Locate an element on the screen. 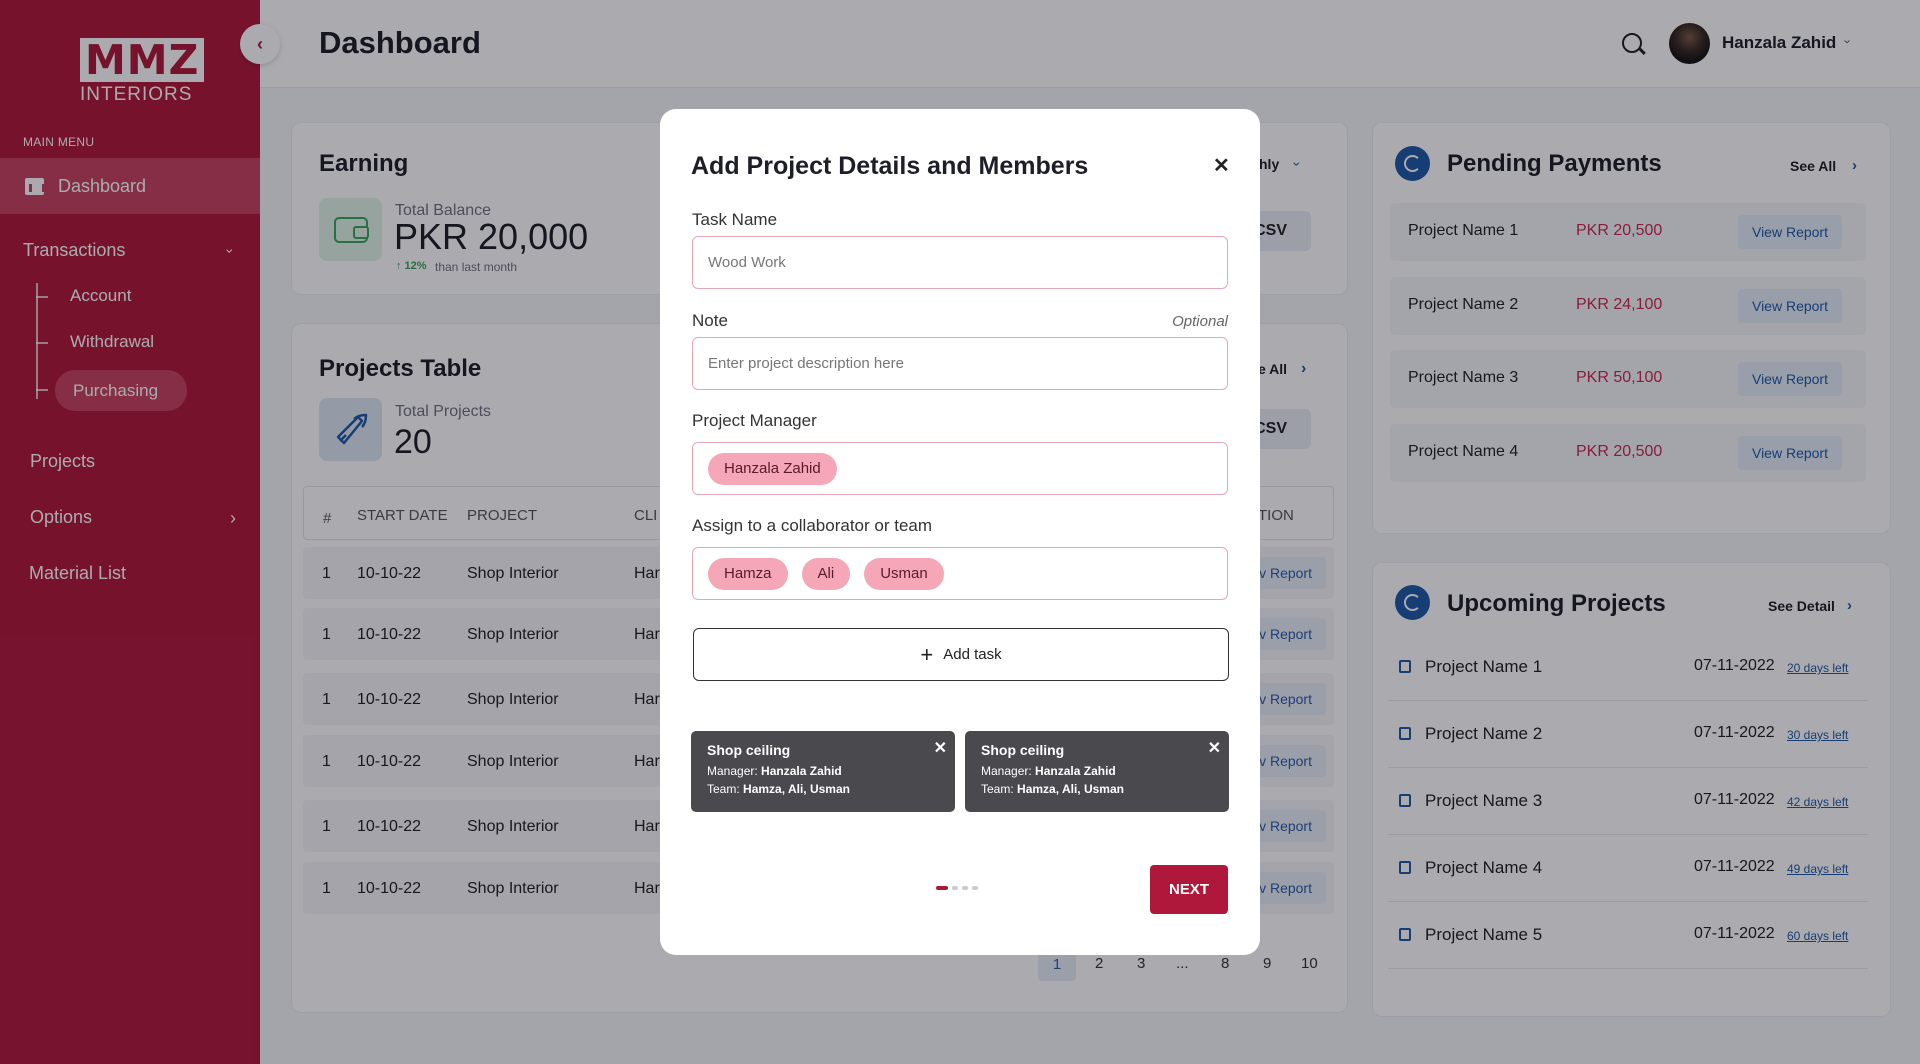  add-task-button: + Add task is located at coordinates (961, 654).